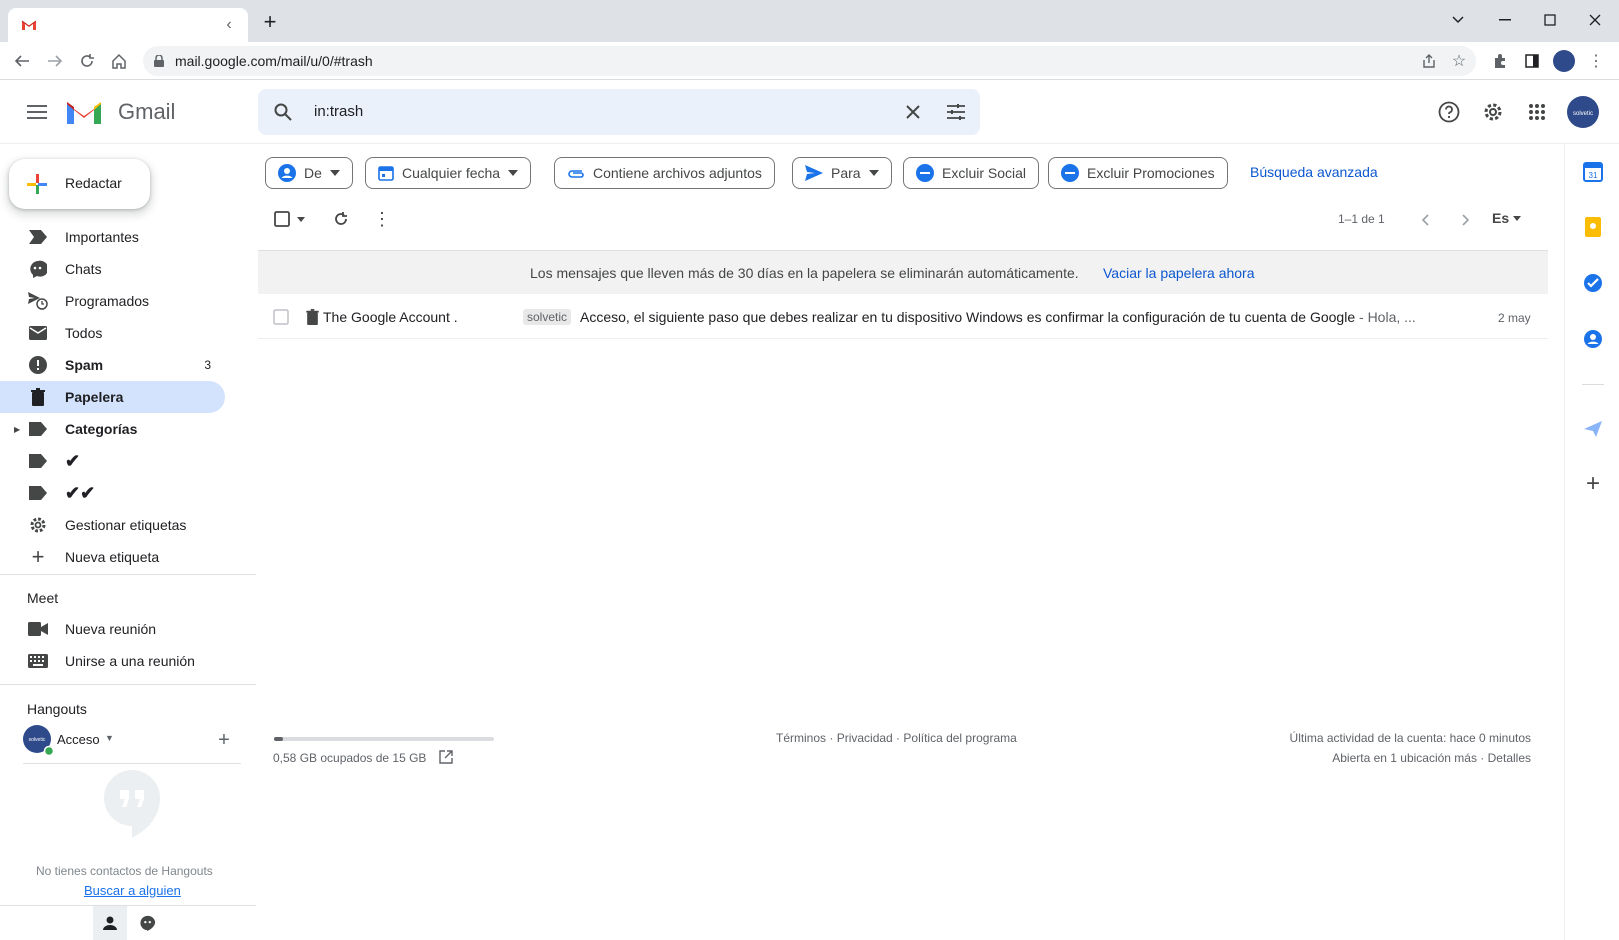  I want to click on external-link-icon, so click(446, 757).